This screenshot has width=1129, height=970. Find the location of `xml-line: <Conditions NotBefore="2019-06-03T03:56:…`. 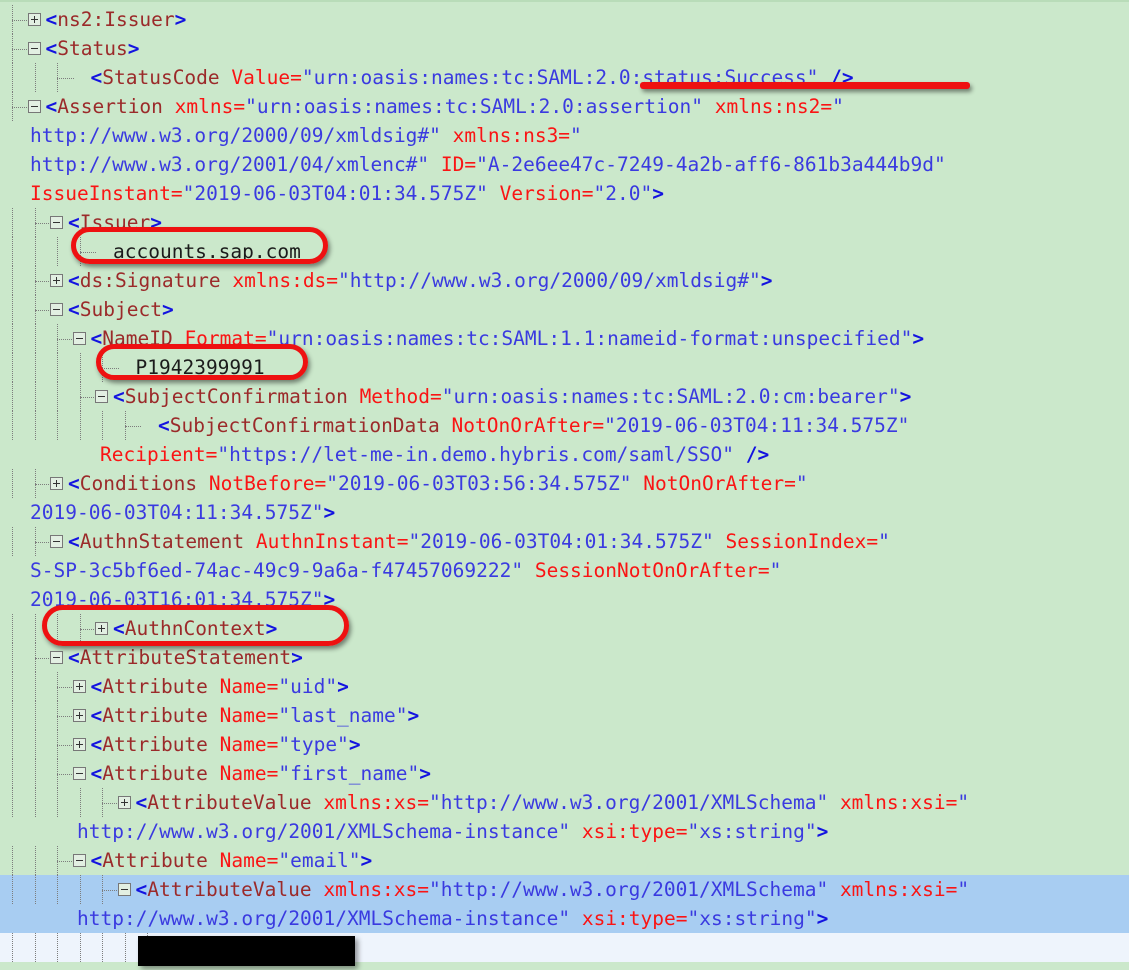

xml-line: <Conditions NotBefore="2019-06-03T03:56:… is located at coordinates (564, 483).